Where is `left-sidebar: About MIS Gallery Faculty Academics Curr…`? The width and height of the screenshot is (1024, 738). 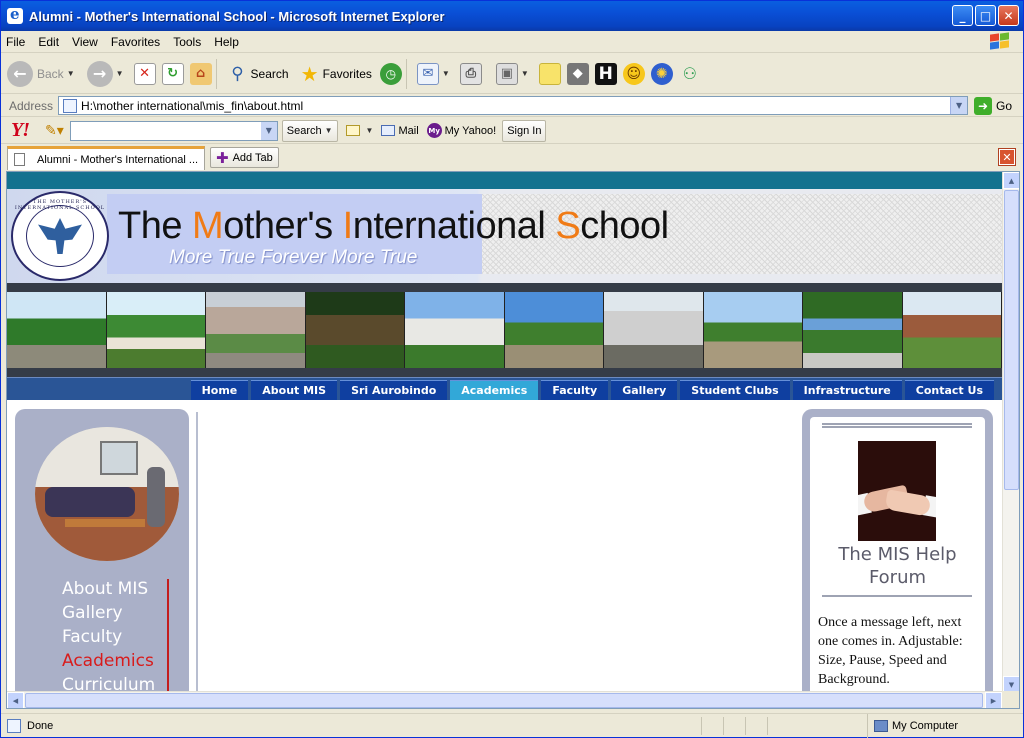
left-sidebar: About MIS Gallery Faculty Academics Curr… is located at coordinates (102, 551).